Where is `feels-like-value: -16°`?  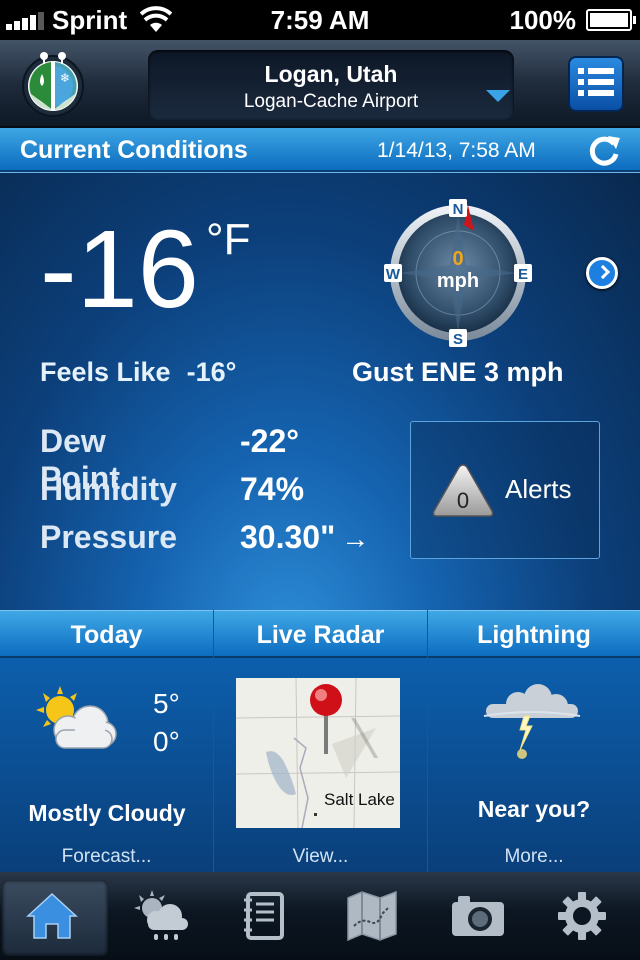
feels-like-value: -16° is located at coordinates (211, 372).